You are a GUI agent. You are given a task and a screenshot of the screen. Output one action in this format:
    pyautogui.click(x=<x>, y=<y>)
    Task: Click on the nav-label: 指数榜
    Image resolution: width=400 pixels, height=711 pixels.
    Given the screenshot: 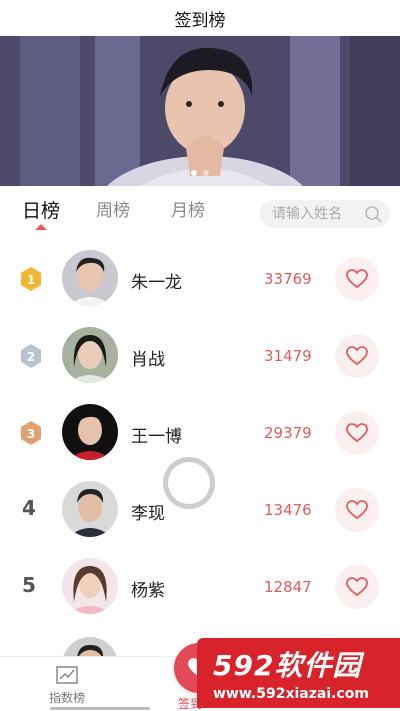 What is the action you would take?
    pyautogui.click(x=66, y=698)
    